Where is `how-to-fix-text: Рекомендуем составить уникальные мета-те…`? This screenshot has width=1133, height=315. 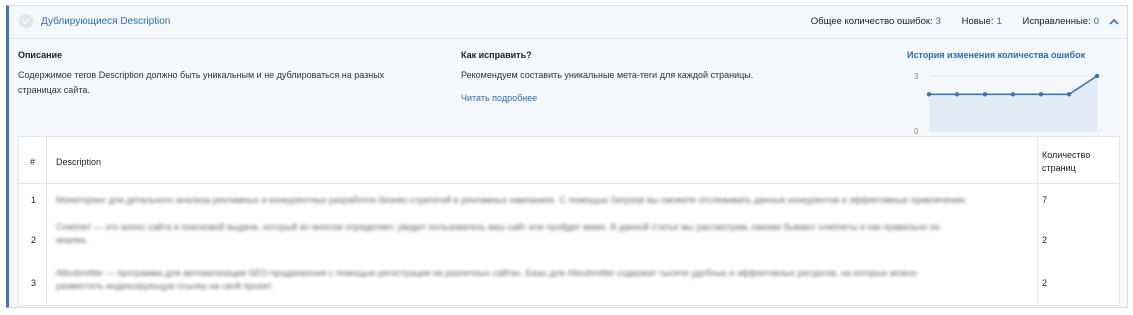
how-to-fix-text: Рекомендуем составить уникальные мета-те… is located at coordinates (607, 75).